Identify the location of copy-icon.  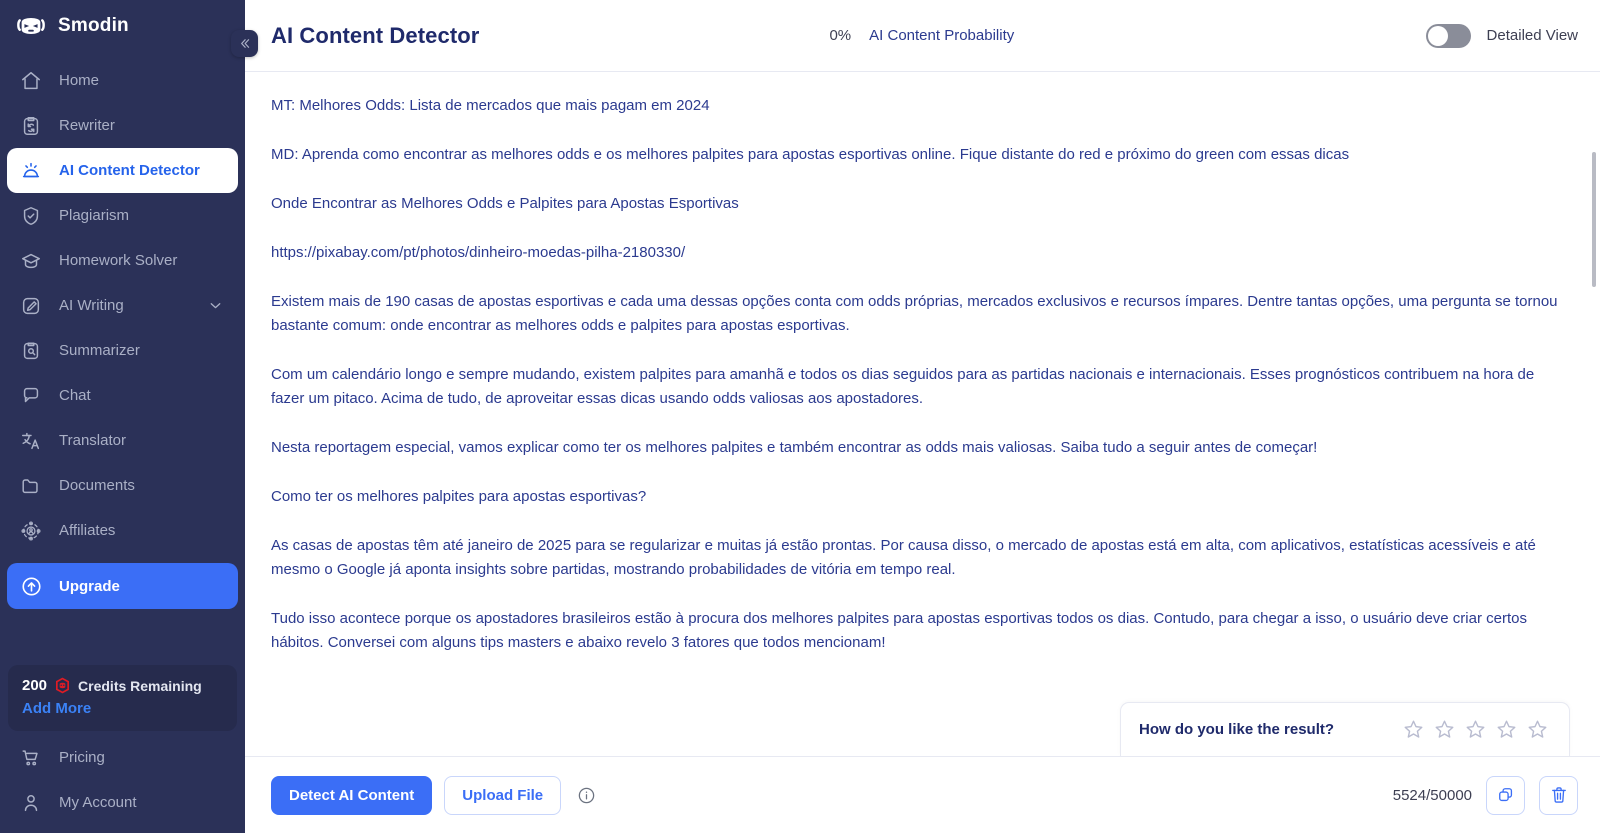
(1506, 795).